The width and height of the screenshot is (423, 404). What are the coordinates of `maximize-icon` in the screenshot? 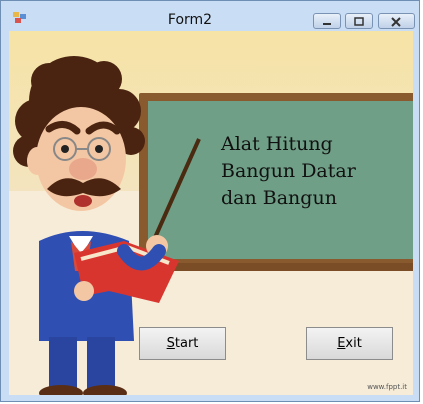 It's located at (359, 21).